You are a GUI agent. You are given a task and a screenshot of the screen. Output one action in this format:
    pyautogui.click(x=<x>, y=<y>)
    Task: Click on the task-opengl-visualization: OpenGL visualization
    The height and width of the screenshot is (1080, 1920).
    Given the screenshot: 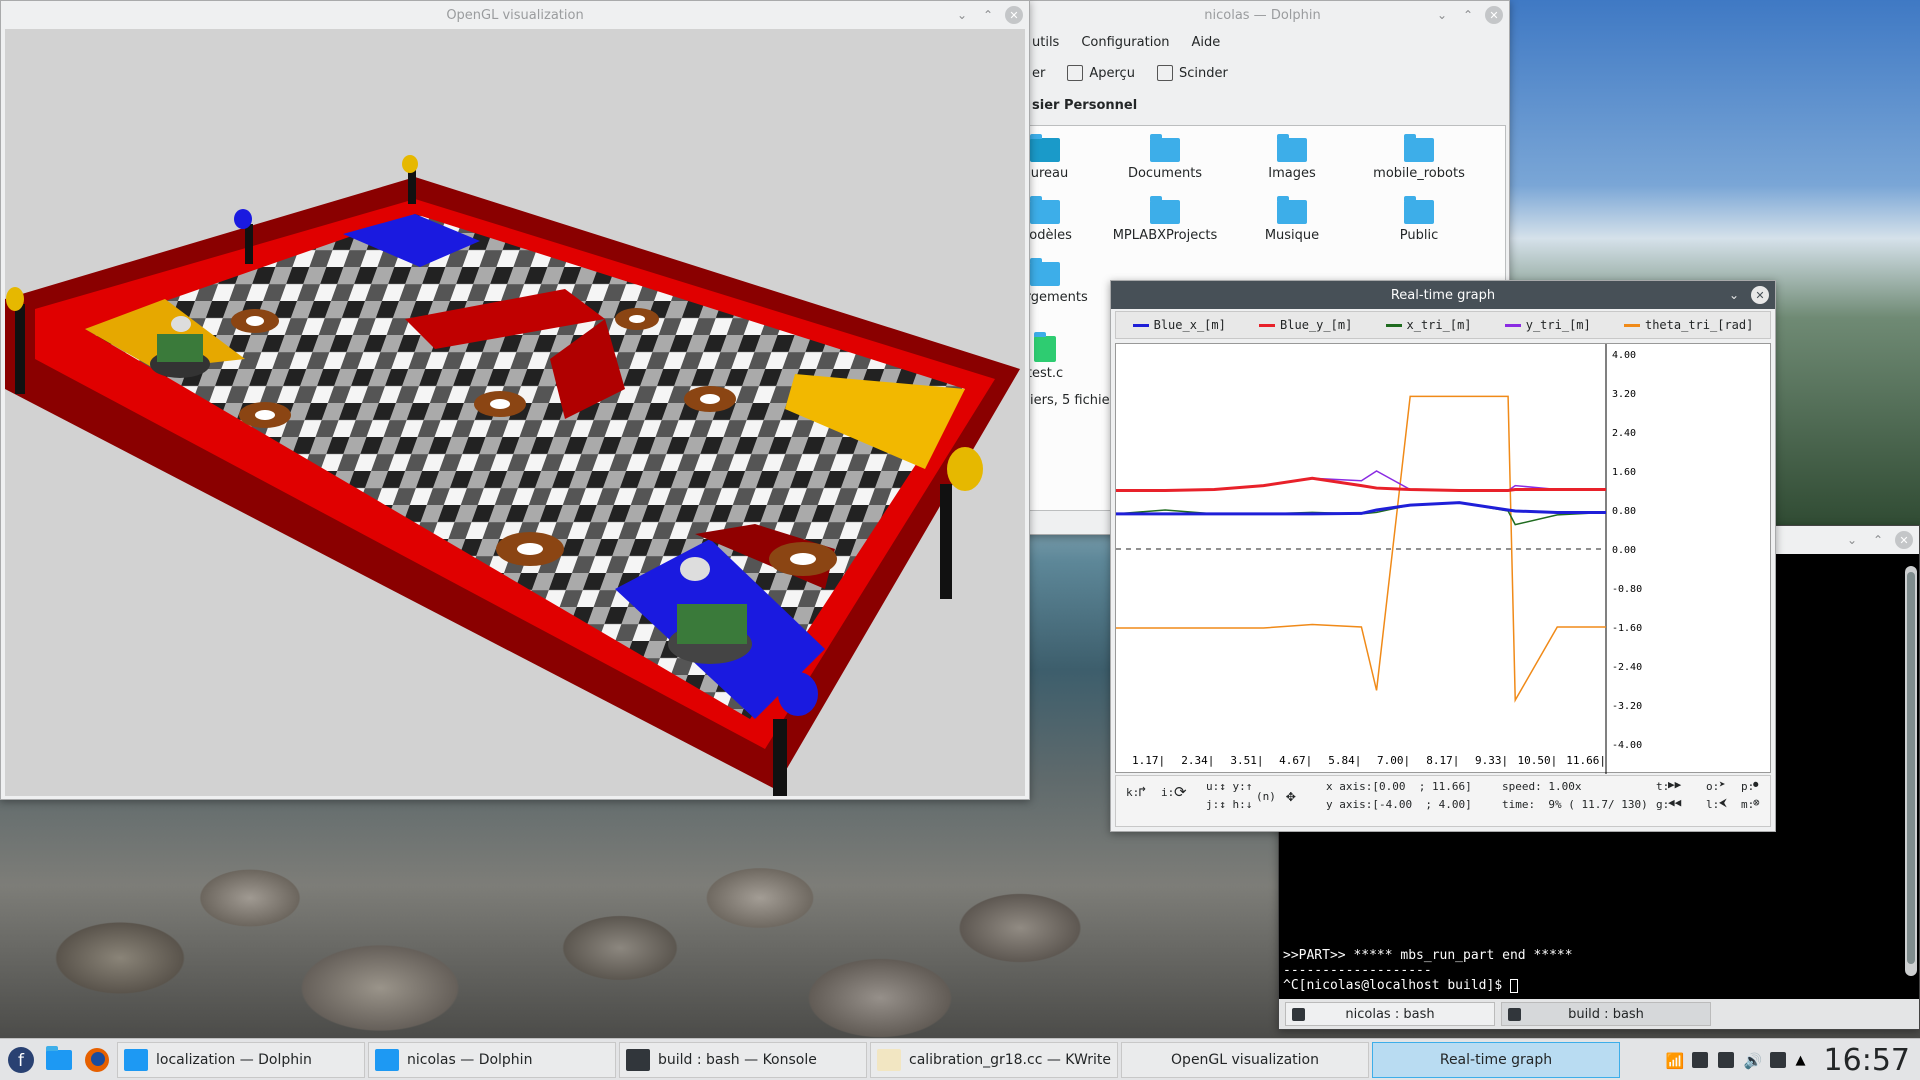 What is the action you would take?
    pyautogui.click(x=1245, y=1059)
    